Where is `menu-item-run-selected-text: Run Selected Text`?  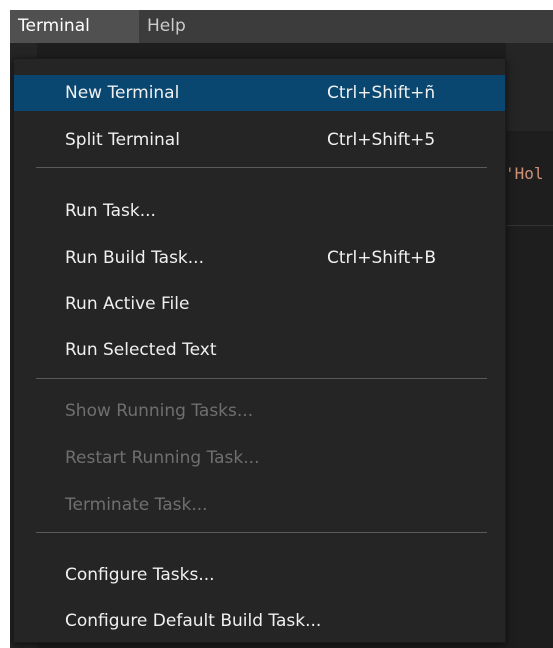 menu-item-run-selected-text: Run Selected Text is located at coordinates (259, 350).